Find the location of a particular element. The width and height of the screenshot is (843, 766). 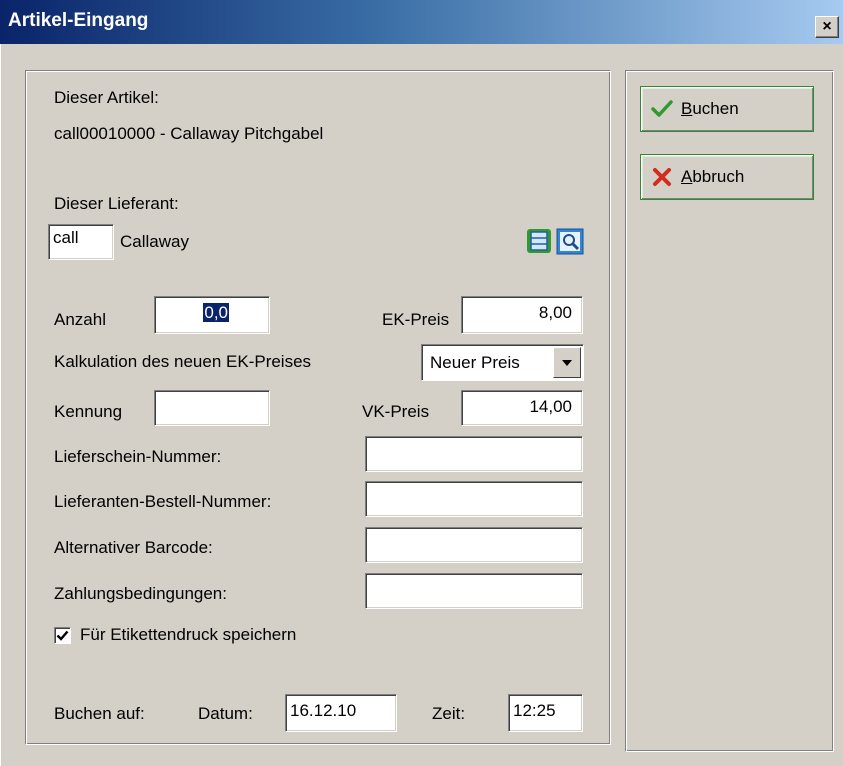

vk-preis-value: 14,00 is located at coordinates (550, 406).